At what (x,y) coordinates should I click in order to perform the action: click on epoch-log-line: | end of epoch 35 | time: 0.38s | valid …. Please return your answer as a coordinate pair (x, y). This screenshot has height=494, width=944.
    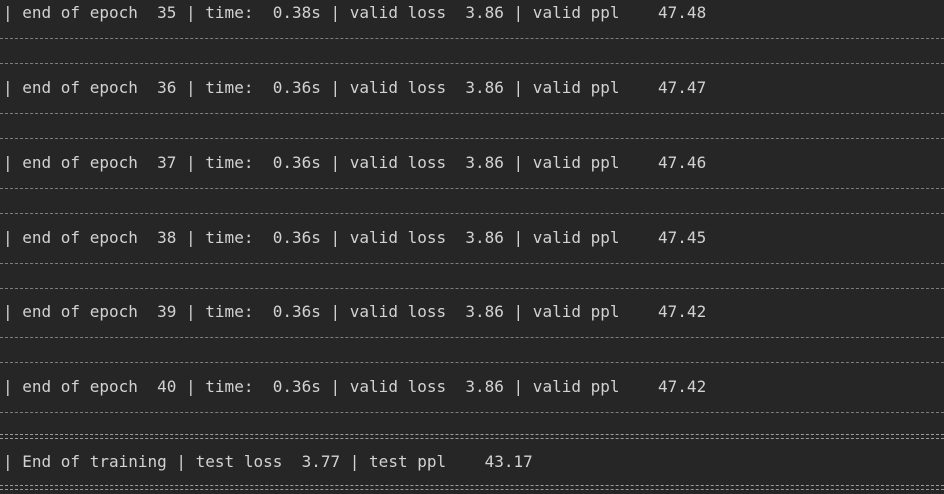
    Looking at the image, I should click on (355, 12).